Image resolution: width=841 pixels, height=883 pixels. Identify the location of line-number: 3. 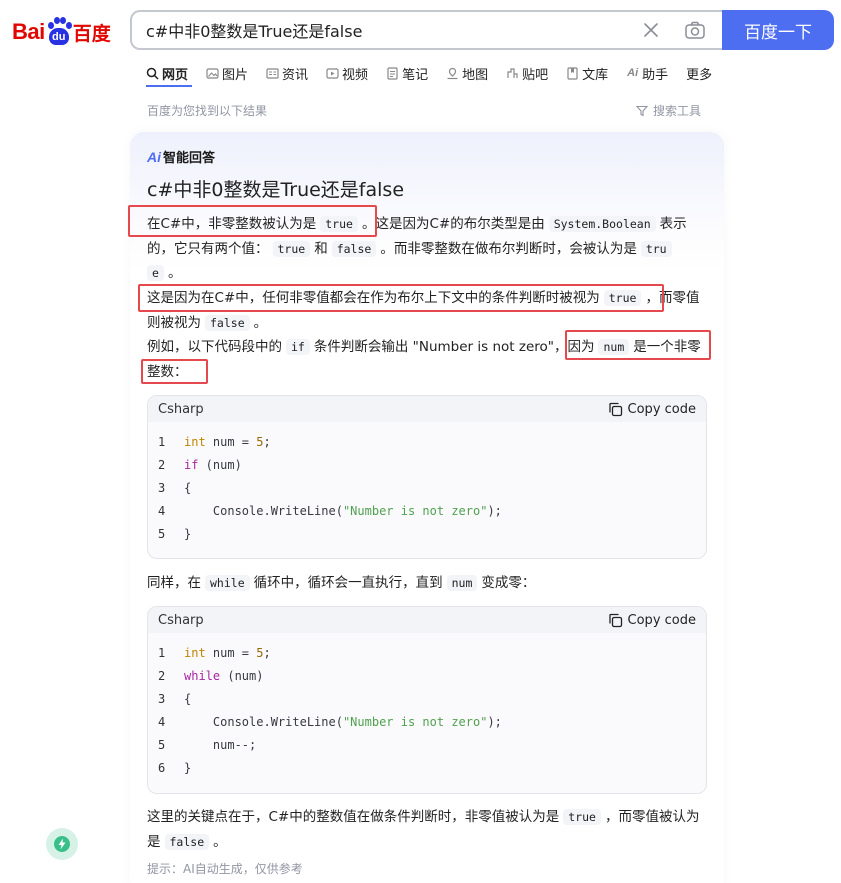
(162, 487).